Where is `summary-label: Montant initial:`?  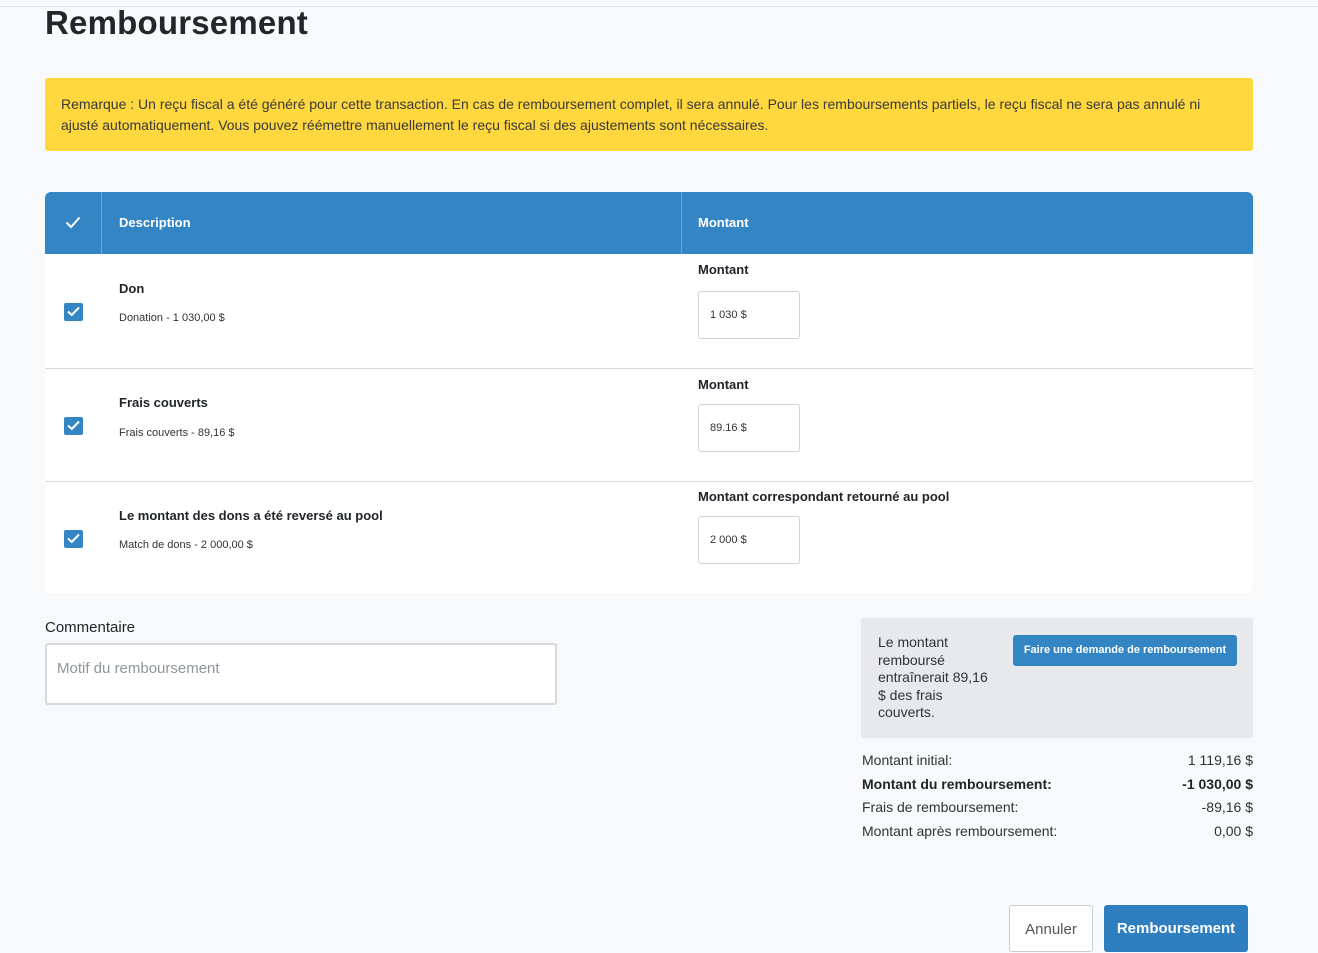
summary-label: Montant initial: is located at coordinates (907, 760).